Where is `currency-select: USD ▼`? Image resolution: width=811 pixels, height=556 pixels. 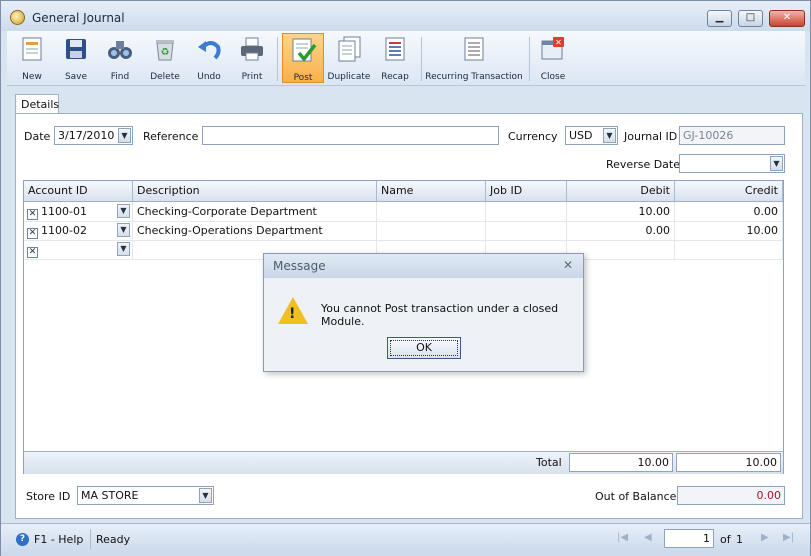 currency-select: USD ▼ is located at coordinates (591, 135).